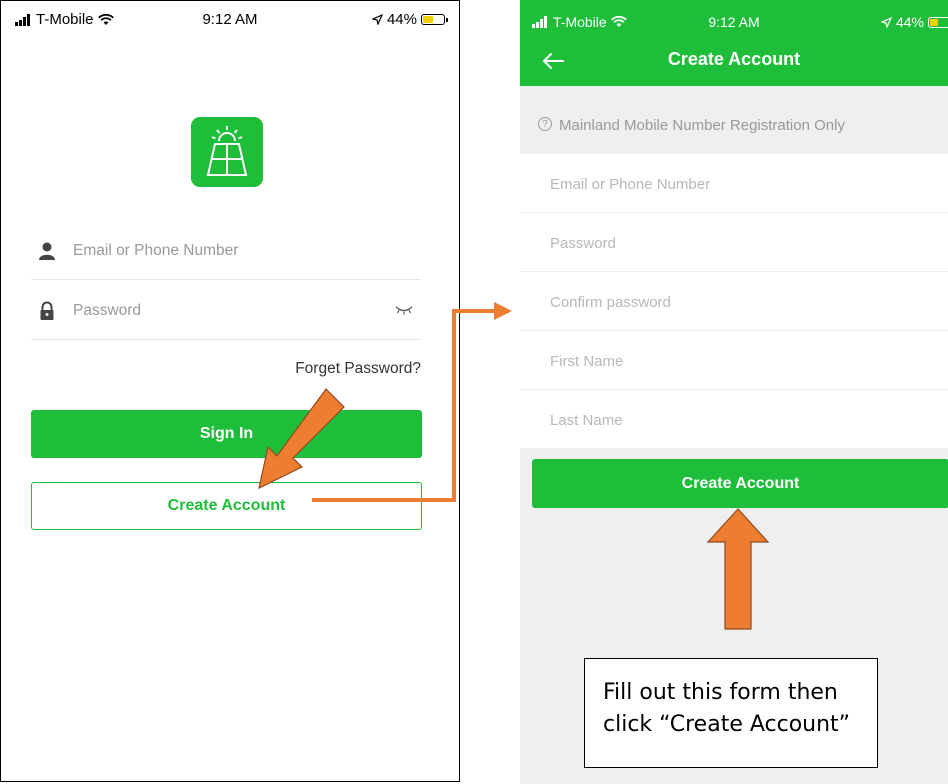 The image size is (948, 784). What do you see at coordinates (503, 311) in the screenshot?
I see `connector-arrowhead` at bounding box center [503, 311].